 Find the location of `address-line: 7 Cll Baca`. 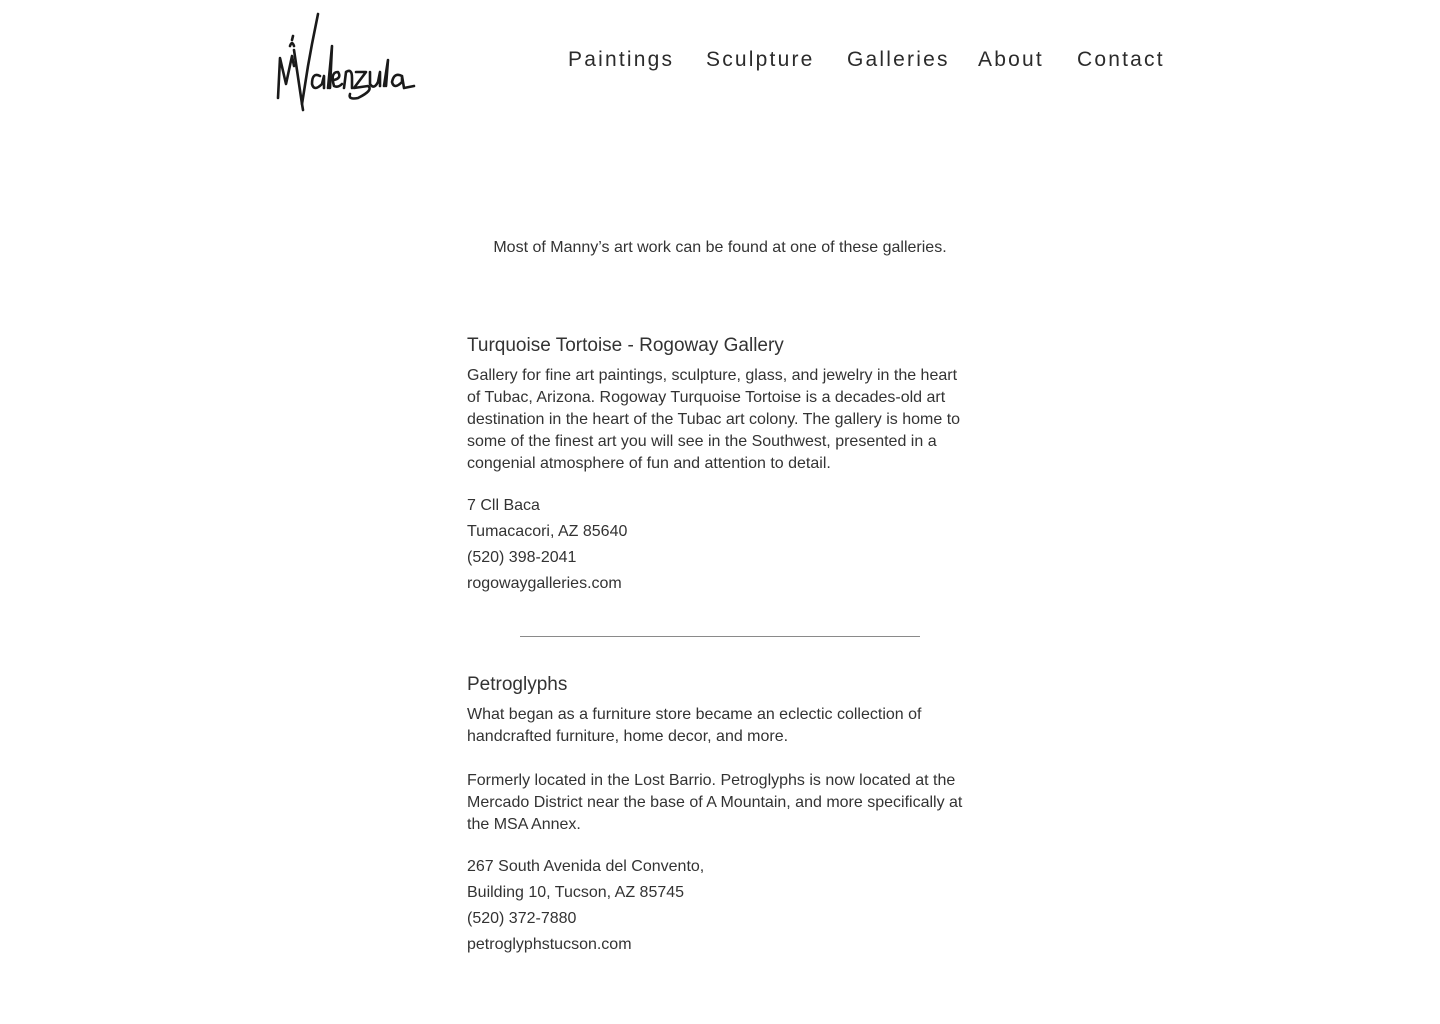

address-line: 7 Cll Baca is located at coordinates (503, 505).